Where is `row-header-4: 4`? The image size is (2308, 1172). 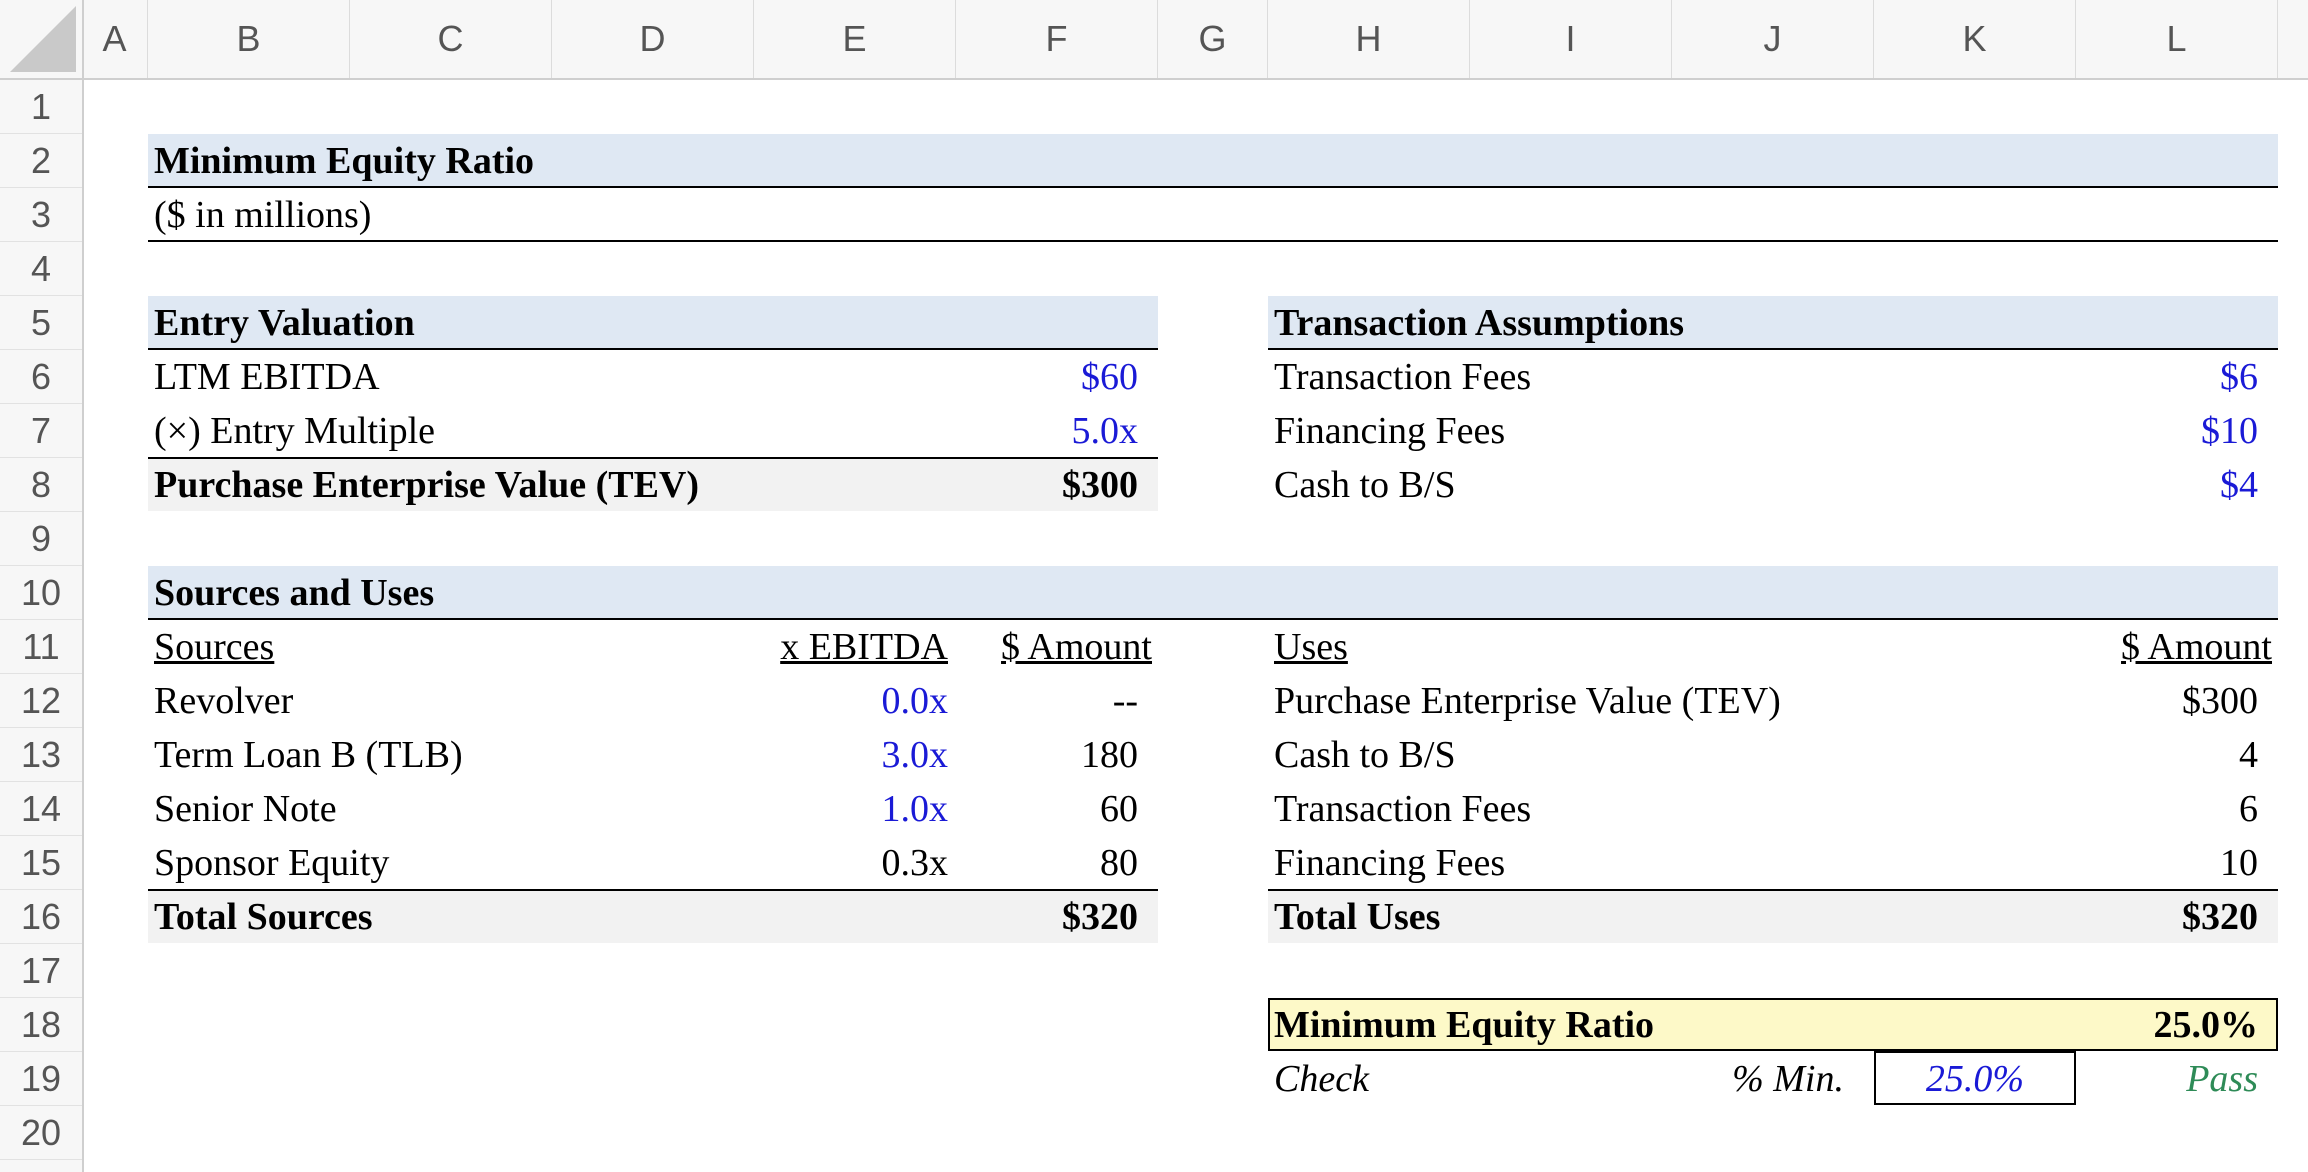
row-header-4: 4 is located at coordinates (41, 269).